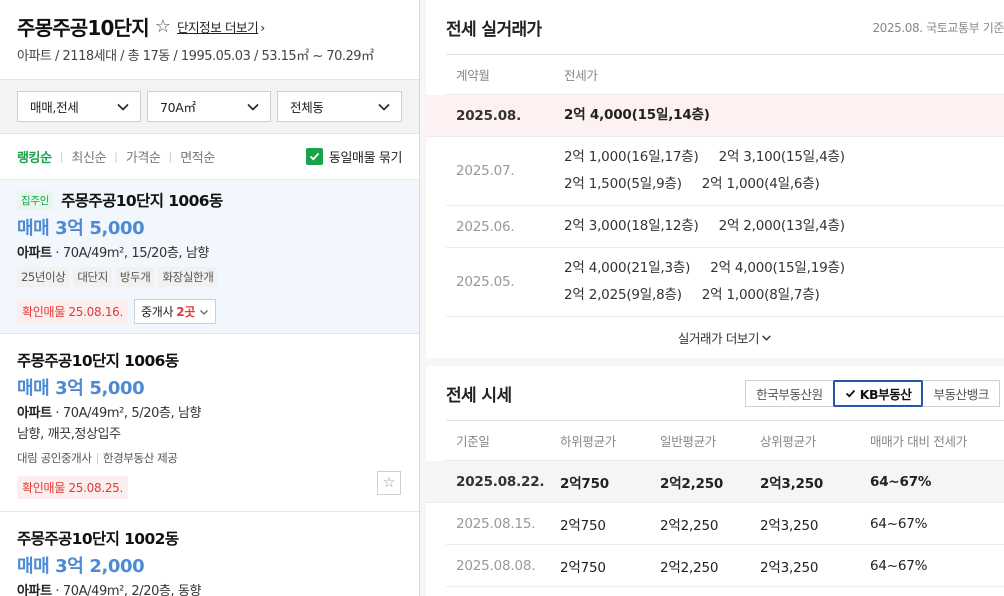 The height and width of the screenshot is (596, 1004). Describe the element at coordinates (789, 393) in the screenshot. I see `tab-kr-real-estate-board: 한국부동산원` at that location.